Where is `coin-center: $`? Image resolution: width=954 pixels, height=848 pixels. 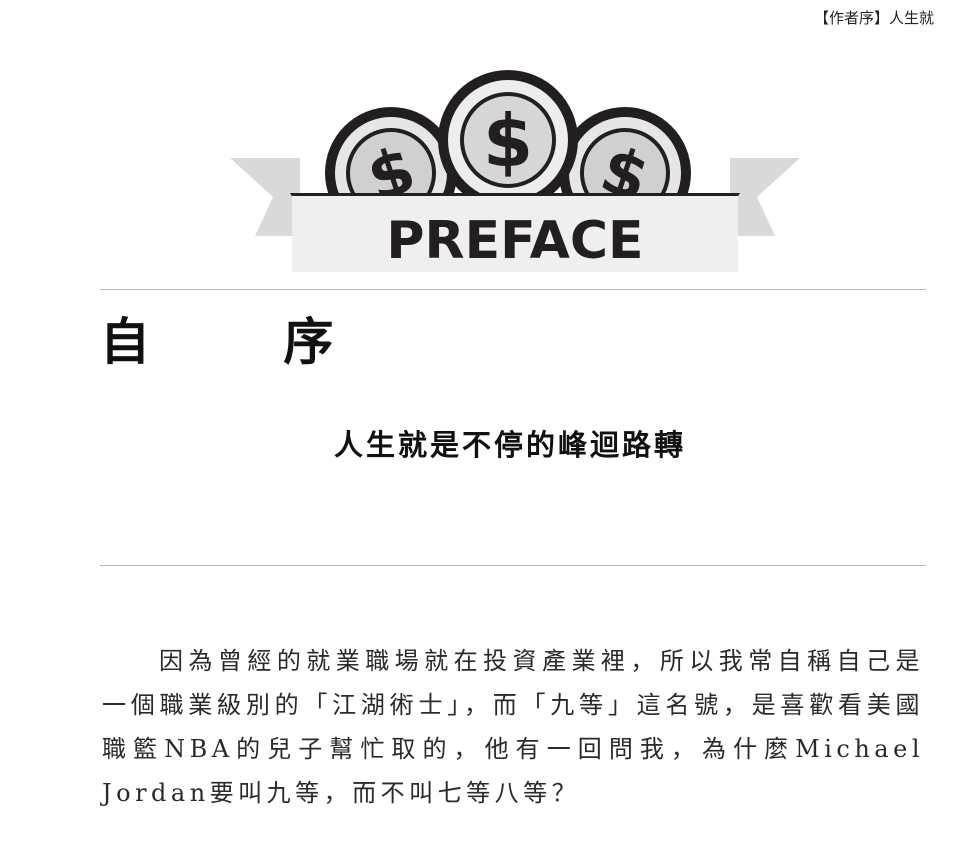 coin-center: $ is located at coordinates (508, 140).